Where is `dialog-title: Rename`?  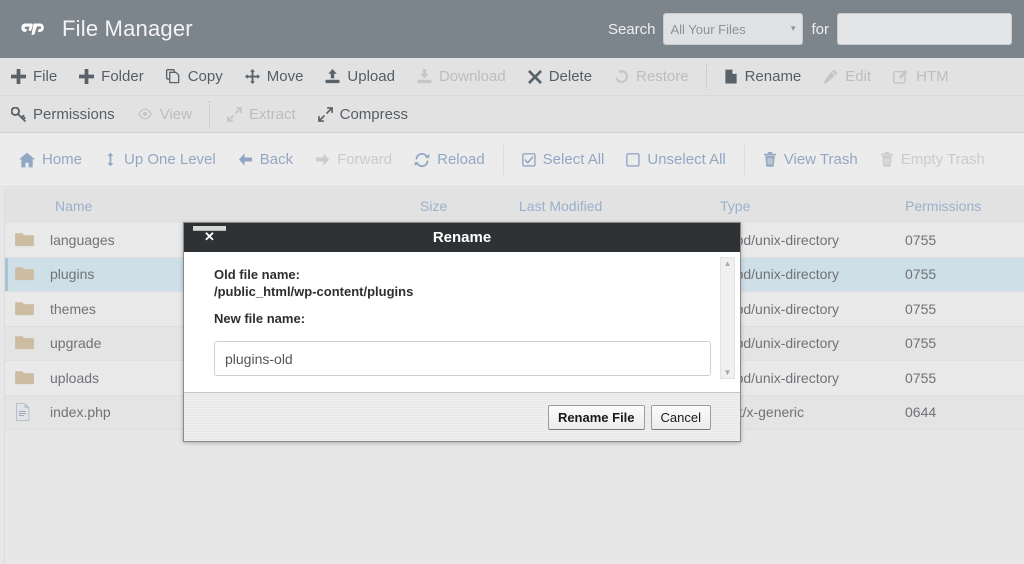
dialog-title: Rename is located at coordinates (462, 237).